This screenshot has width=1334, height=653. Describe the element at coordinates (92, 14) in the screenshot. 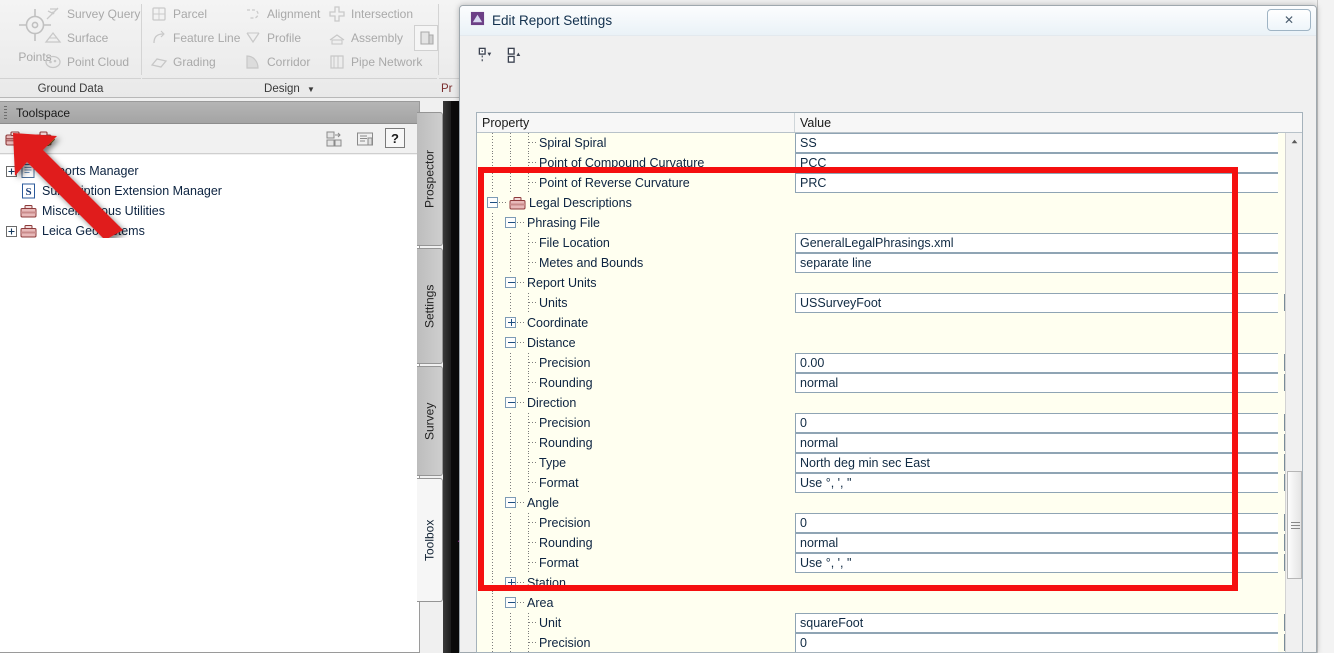

I see `ribbon-button-survey-query: Survey Query` at that location.